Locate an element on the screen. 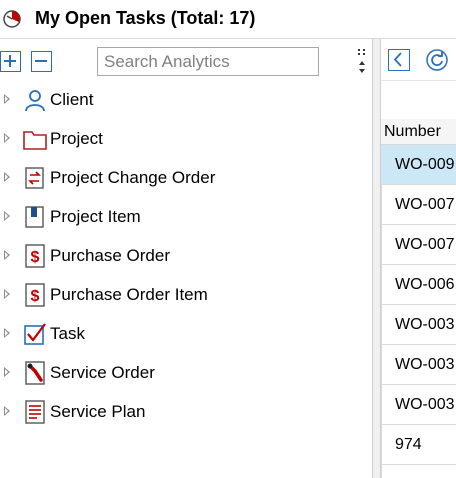 This screenshot has height=478, width=456. title-bar: My Open Tasks (Total: 17) is located at coordinates (228, 19).